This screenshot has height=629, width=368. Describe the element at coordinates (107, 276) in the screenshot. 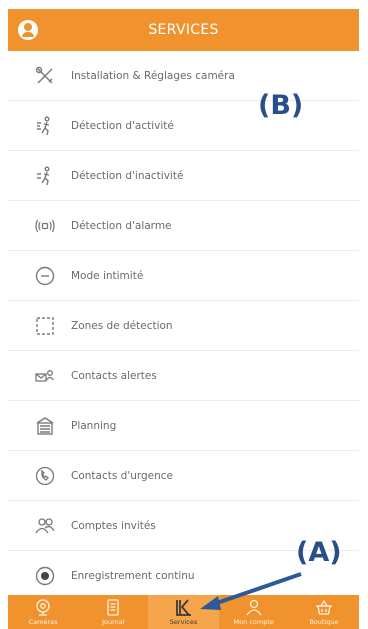

I see `menu-item-label: Mode intimité` at that location.